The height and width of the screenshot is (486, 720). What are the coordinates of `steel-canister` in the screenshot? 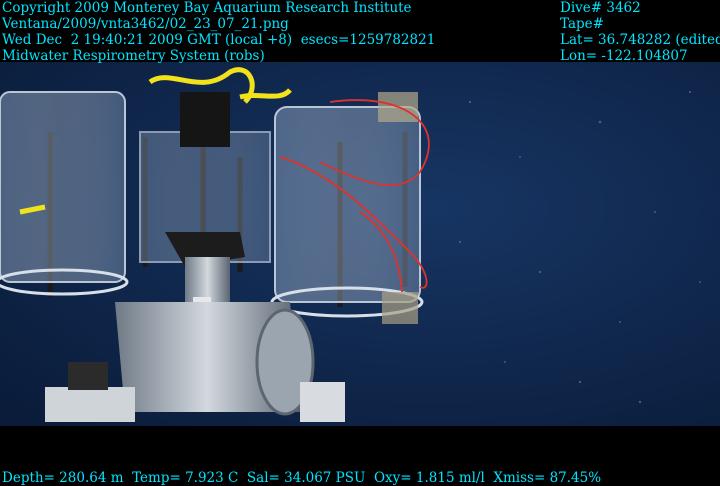 It's located at (215, 359).